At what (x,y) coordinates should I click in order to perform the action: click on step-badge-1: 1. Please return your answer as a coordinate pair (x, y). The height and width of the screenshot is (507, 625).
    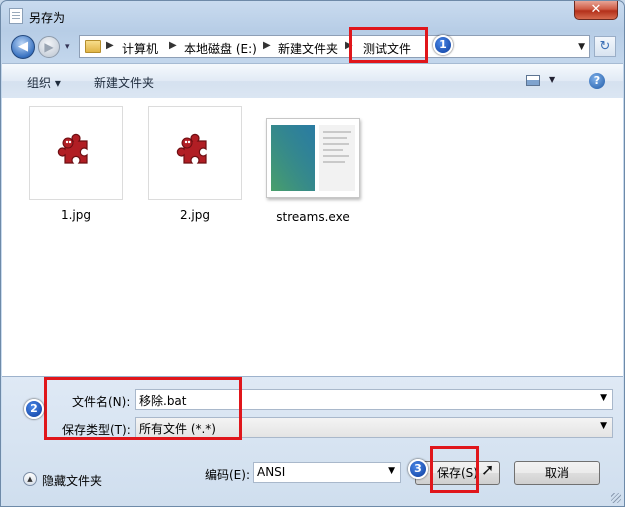
    Looking at the image, I should click on (443, 45).